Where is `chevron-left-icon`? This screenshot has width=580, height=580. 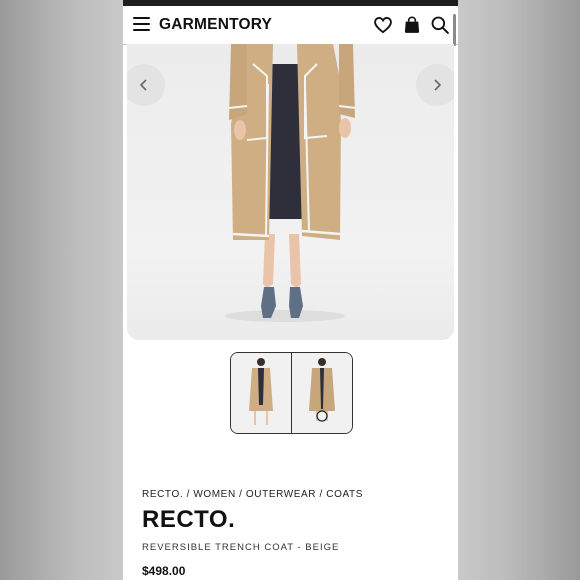 chevron-left-icon is located at coordinates (143, 85).